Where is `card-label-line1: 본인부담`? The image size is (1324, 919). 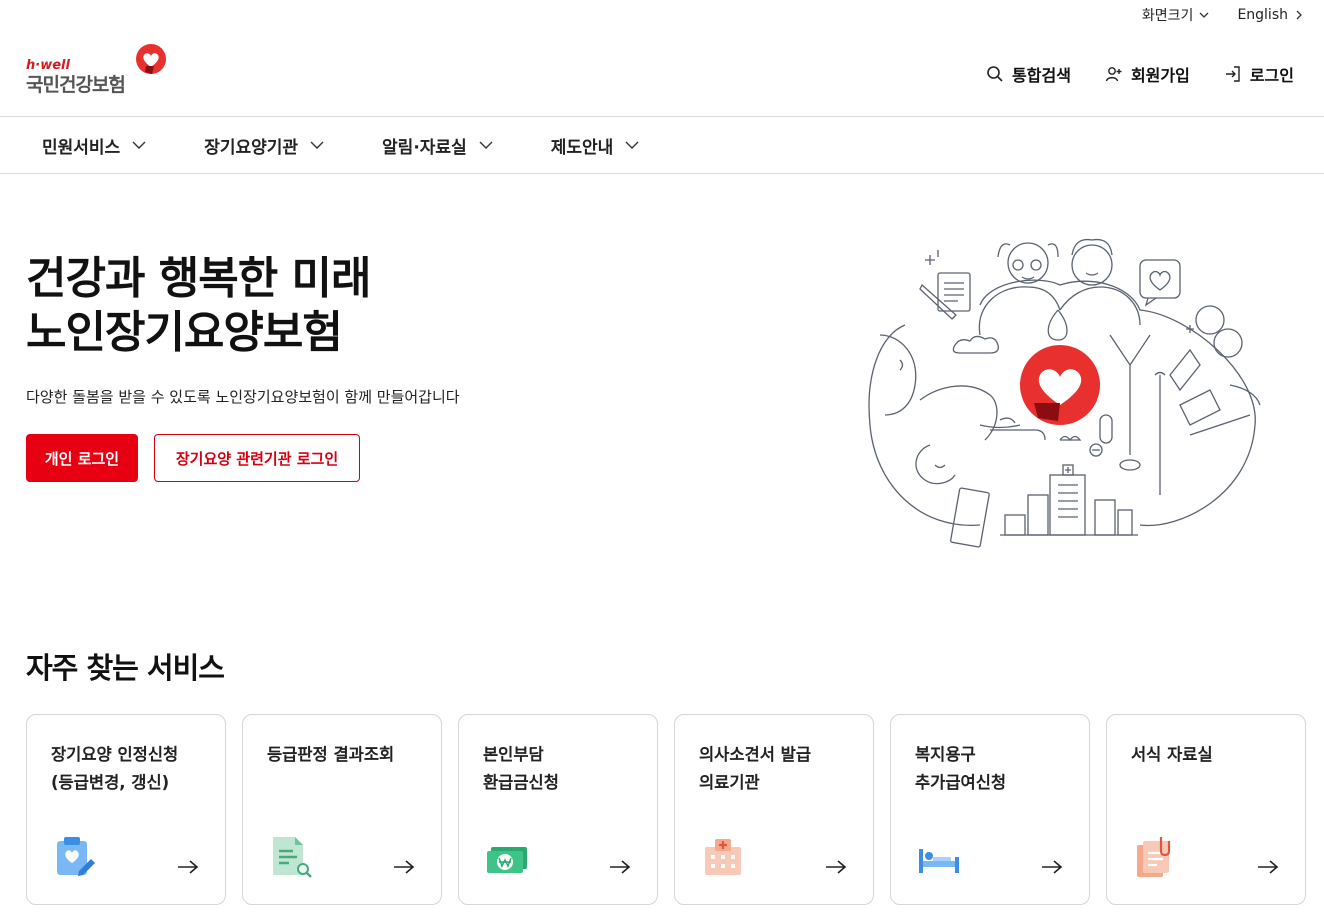
card-label-line1: 본인부담 is located at coordinates (513, 754).